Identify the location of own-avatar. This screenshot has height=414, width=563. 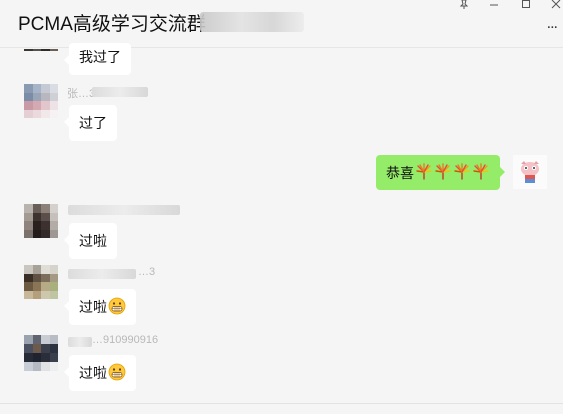
(530, 172).